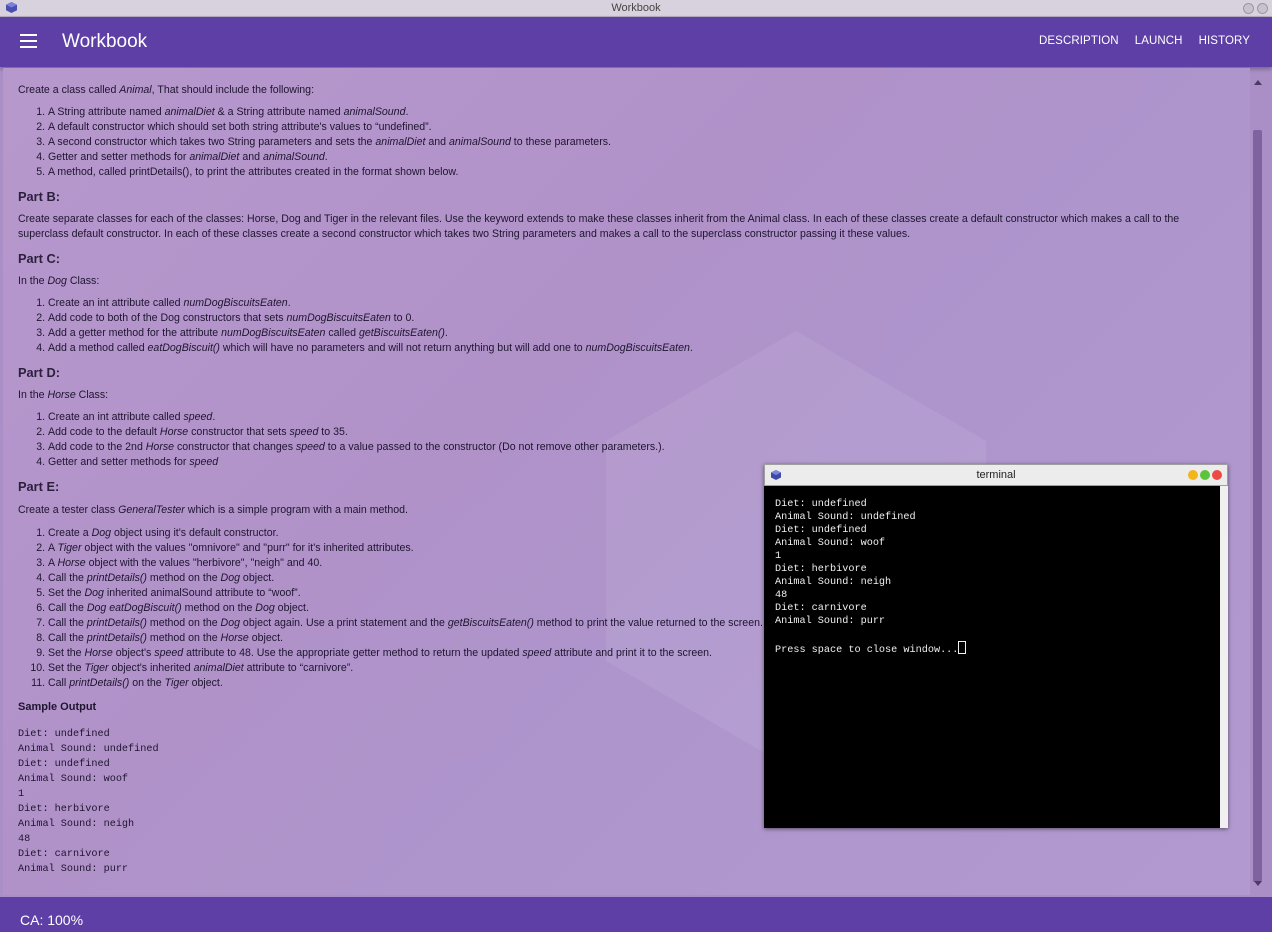 The width and height of the screenshot is (1272, 932). I want to click on status-text: CA: 100%, so click(52, 920).